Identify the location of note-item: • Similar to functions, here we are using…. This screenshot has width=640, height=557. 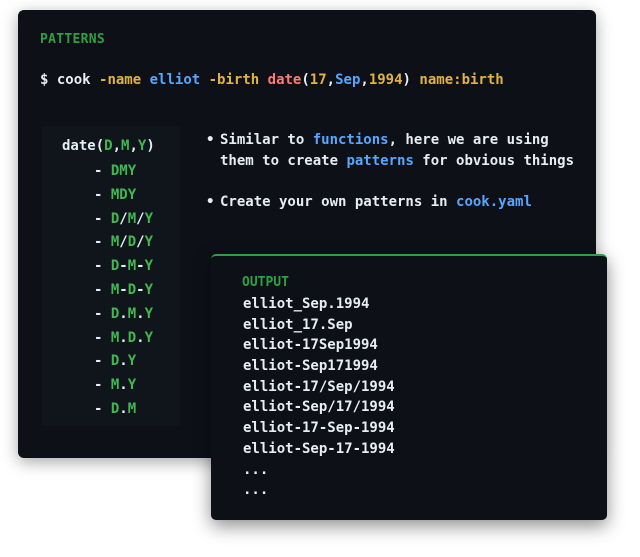
(390, 151).